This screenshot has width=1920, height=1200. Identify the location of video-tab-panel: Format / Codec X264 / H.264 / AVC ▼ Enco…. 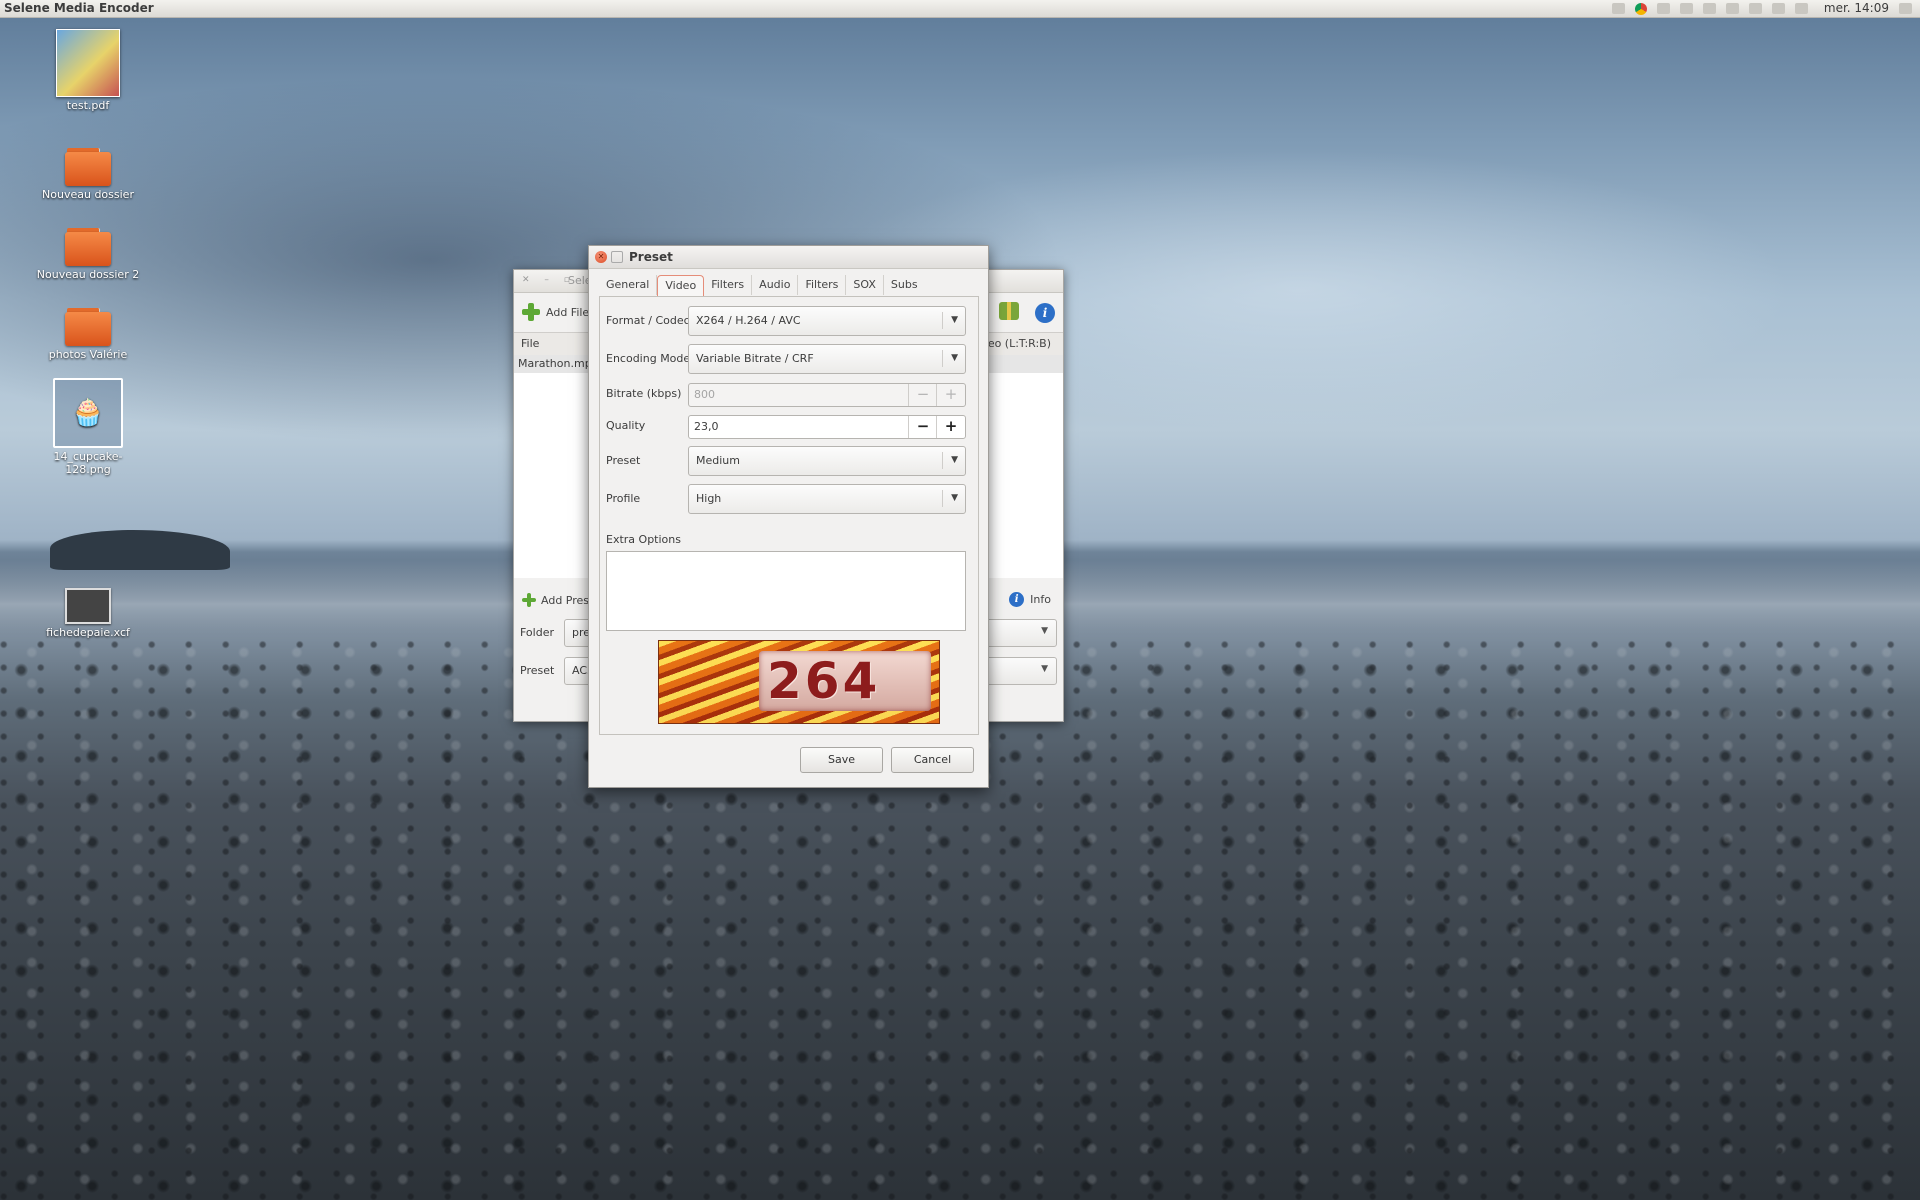
(789, 515).